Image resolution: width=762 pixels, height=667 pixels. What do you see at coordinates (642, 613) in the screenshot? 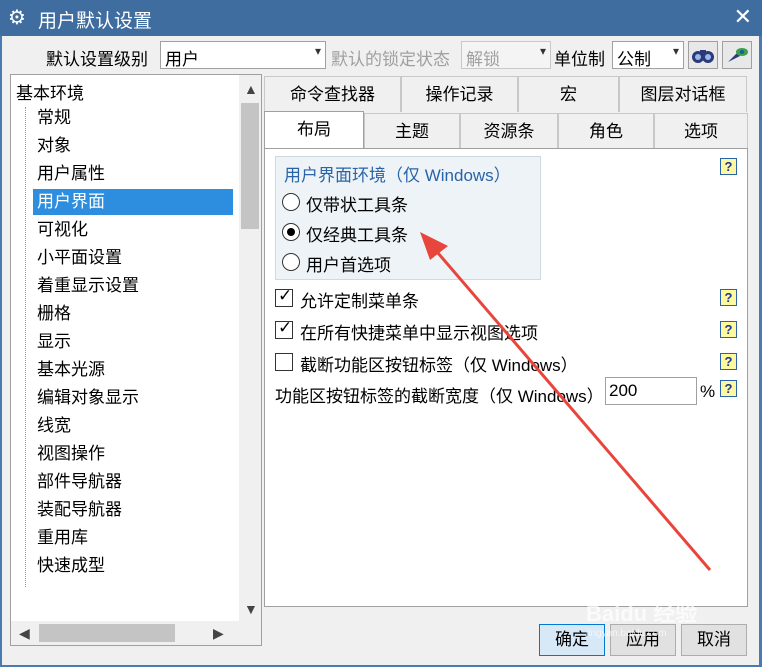
I see `watermark-brand: Baidu 经验` at bounding box center [642, 613].